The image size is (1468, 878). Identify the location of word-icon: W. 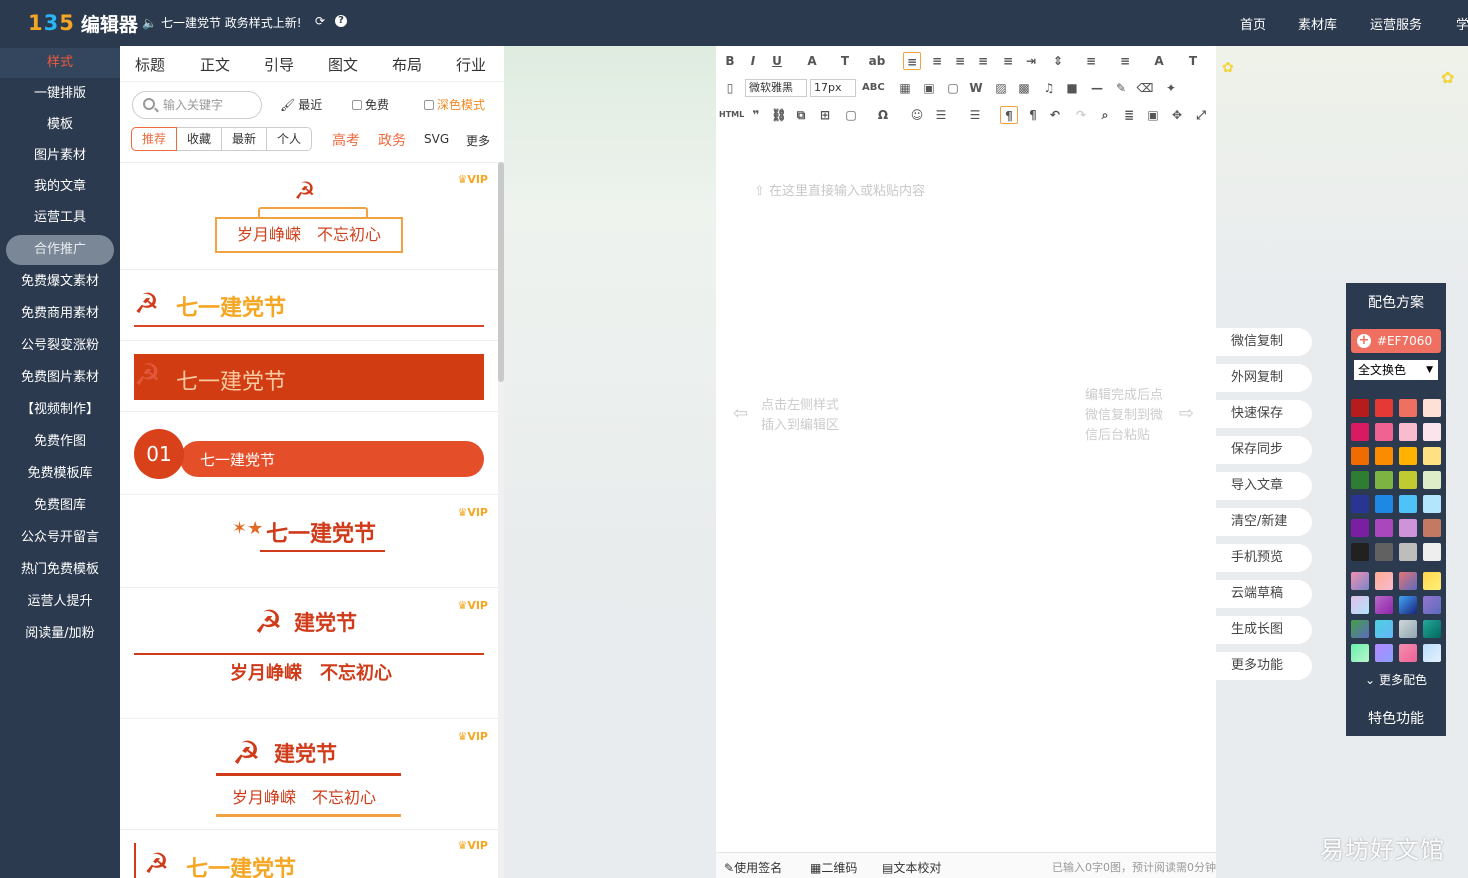
(976, 88).